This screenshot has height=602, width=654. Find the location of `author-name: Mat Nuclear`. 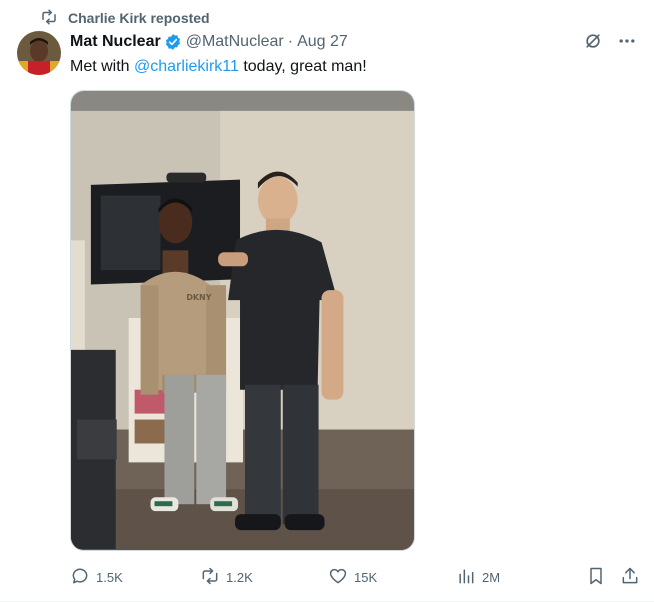

author-name: Mat Nuclear is located at coordinates (115, 42).